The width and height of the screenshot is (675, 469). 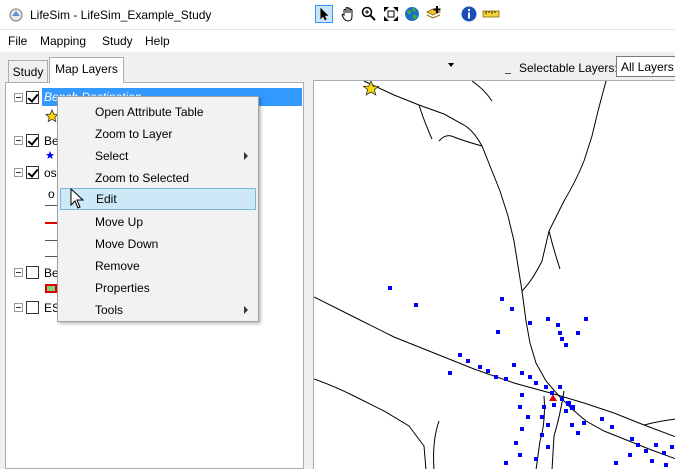 What do you see at coordinates (491, 14) in the screenshot?
I see `measure-icon` at bounding box center [491, 14].